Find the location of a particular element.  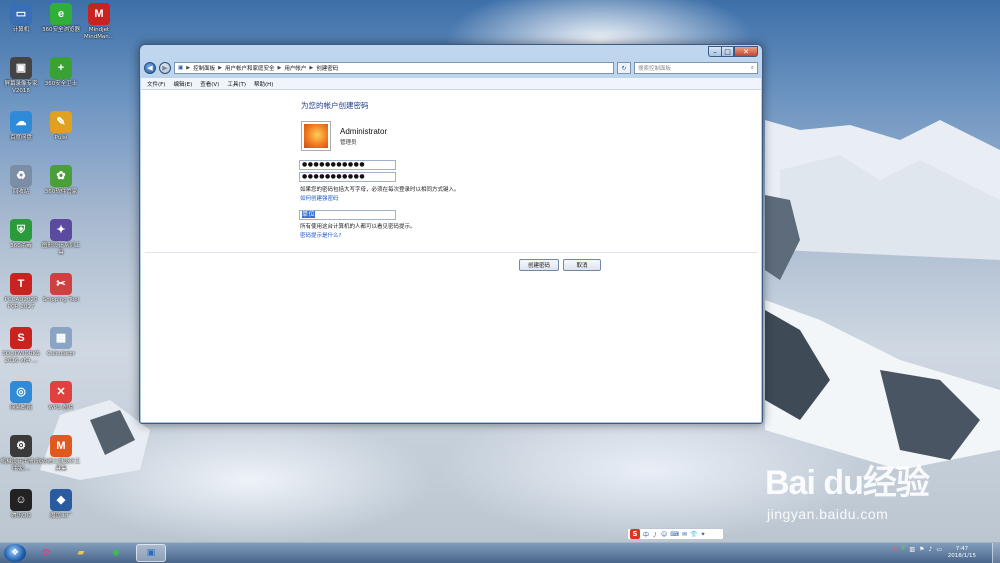

taskbar-control-panel: ▣ is located at coordinates (151, 553).